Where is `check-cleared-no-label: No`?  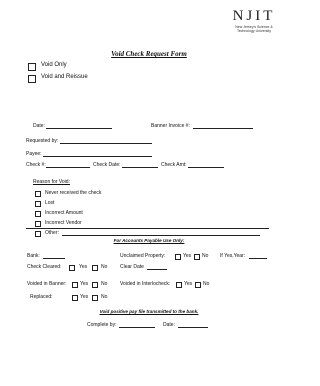
check-cleared-no-label: No is located at coordinates (104, 267).